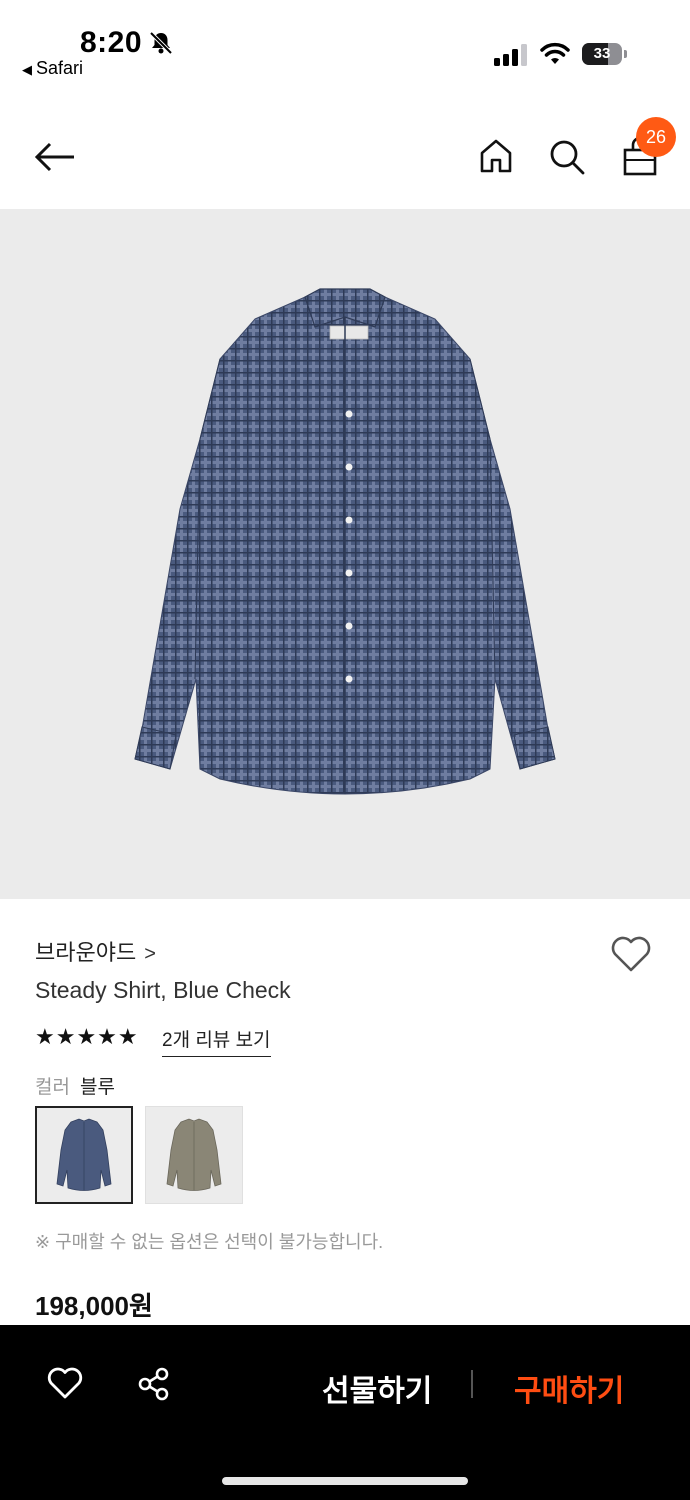  Describe the element at coordinates (27, 69) in the screenshot. I see `back-triangle-icon: ◀` at that location.